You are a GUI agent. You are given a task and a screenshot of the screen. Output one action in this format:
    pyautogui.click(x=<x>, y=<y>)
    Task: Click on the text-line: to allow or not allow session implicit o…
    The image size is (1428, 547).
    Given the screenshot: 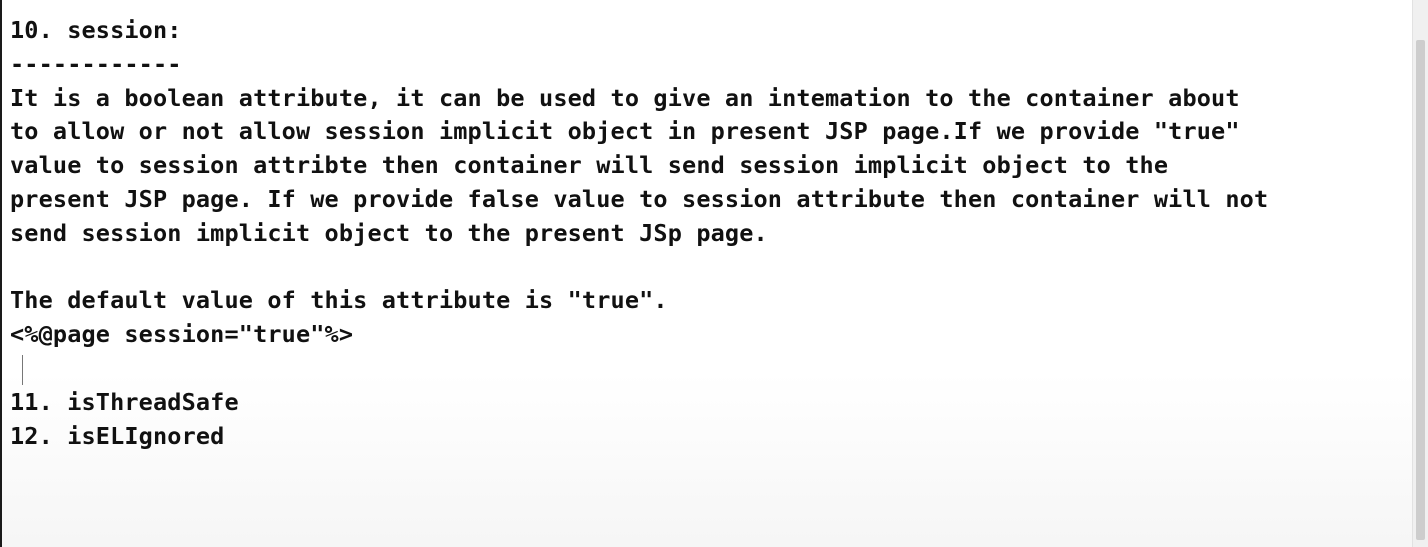 What is the action you would take?
    pyautogui.click(x=625, y=131)
    